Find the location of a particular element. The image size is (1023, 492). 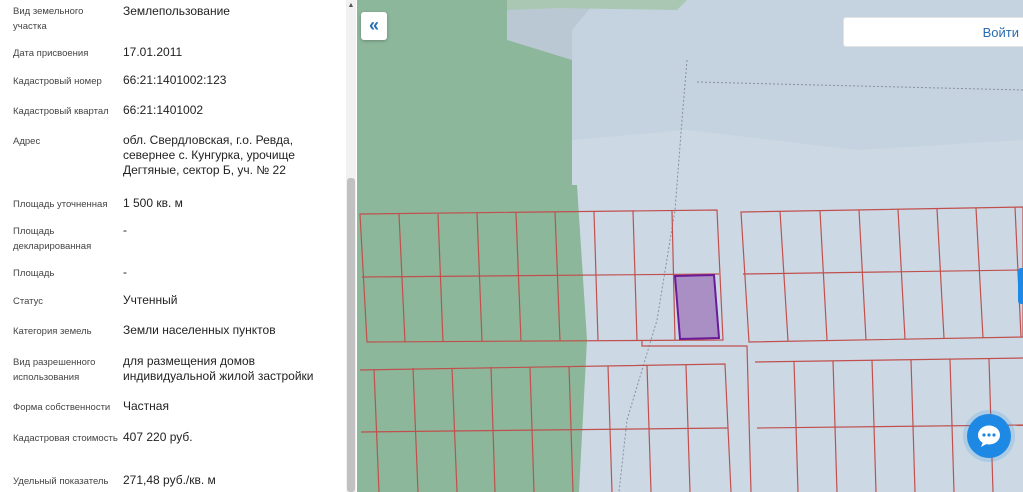

panel-scrollbar: ▲ is located at coordinates (351, 246).